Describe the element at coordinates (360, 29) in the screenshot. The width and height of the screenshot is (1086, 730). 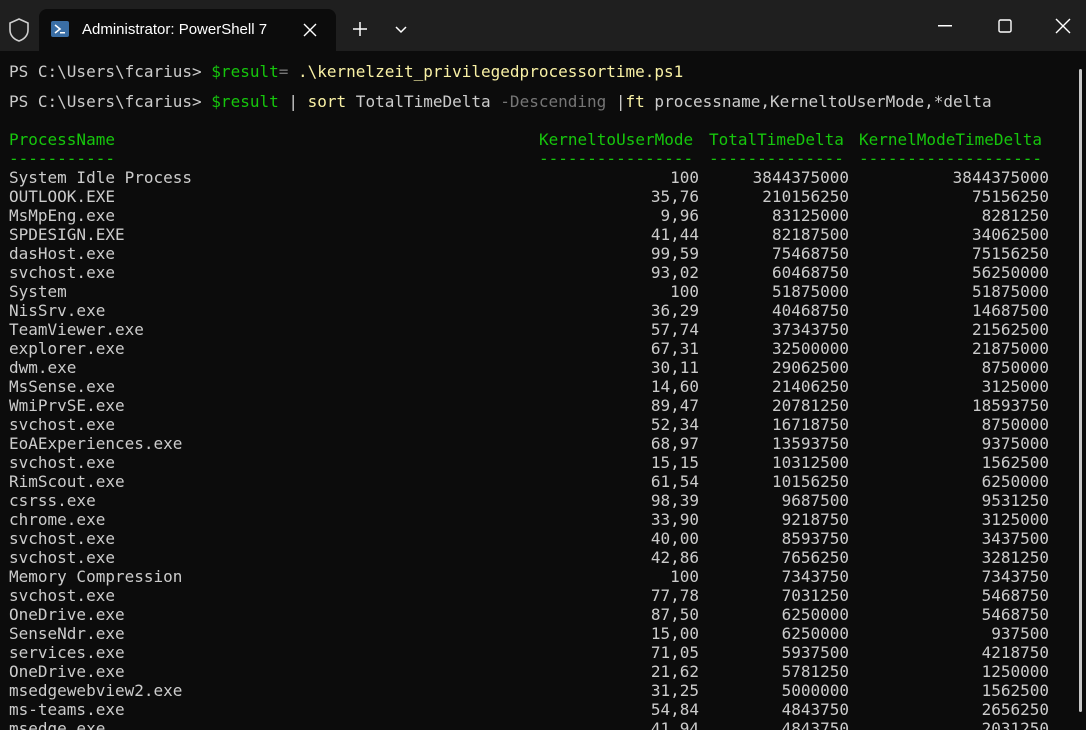
I see `plus-icon` at that location.